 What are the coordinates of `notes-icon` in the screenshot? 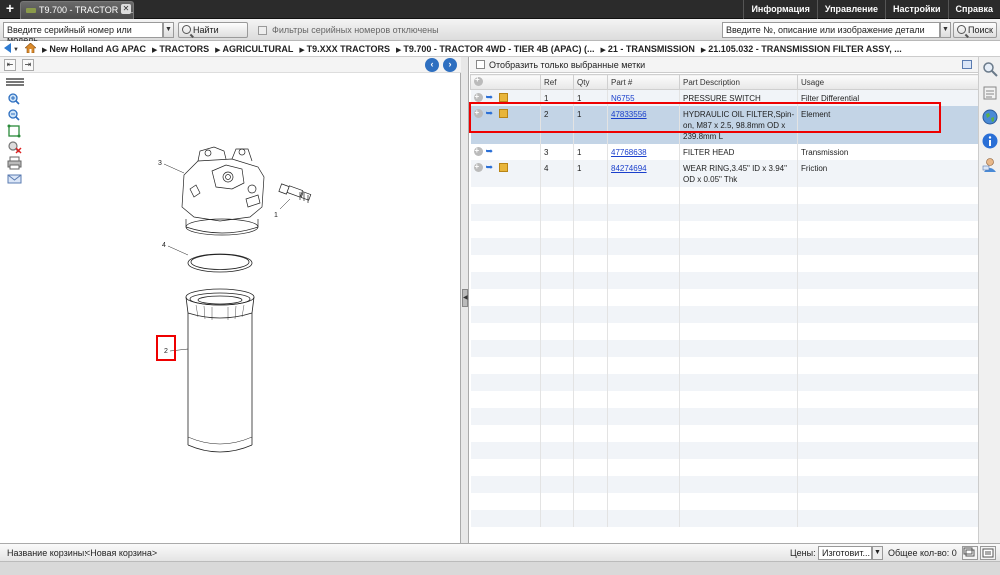 It's located at (990, 93).